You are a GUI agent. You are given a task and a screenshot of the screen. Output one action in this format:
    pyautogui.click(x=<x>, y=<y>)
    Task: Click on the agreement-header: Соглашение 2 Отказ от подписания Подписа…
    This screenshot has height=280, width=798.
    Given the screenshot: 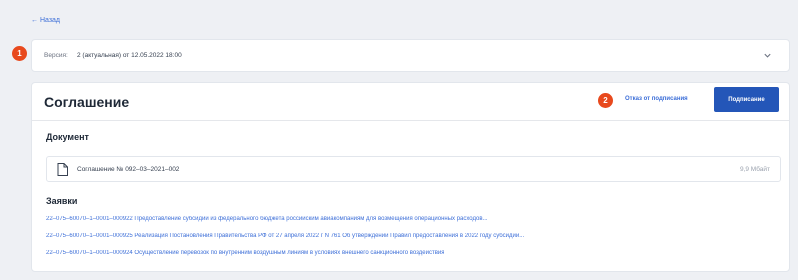 What is the action you would take?
    pyautogui.click(x=410, y=102)
    